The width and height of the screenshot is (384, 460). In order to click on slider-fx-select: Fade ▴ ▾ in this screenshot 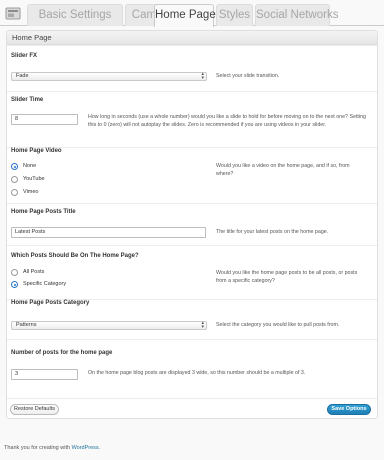, I will do `click(109, 76)`.